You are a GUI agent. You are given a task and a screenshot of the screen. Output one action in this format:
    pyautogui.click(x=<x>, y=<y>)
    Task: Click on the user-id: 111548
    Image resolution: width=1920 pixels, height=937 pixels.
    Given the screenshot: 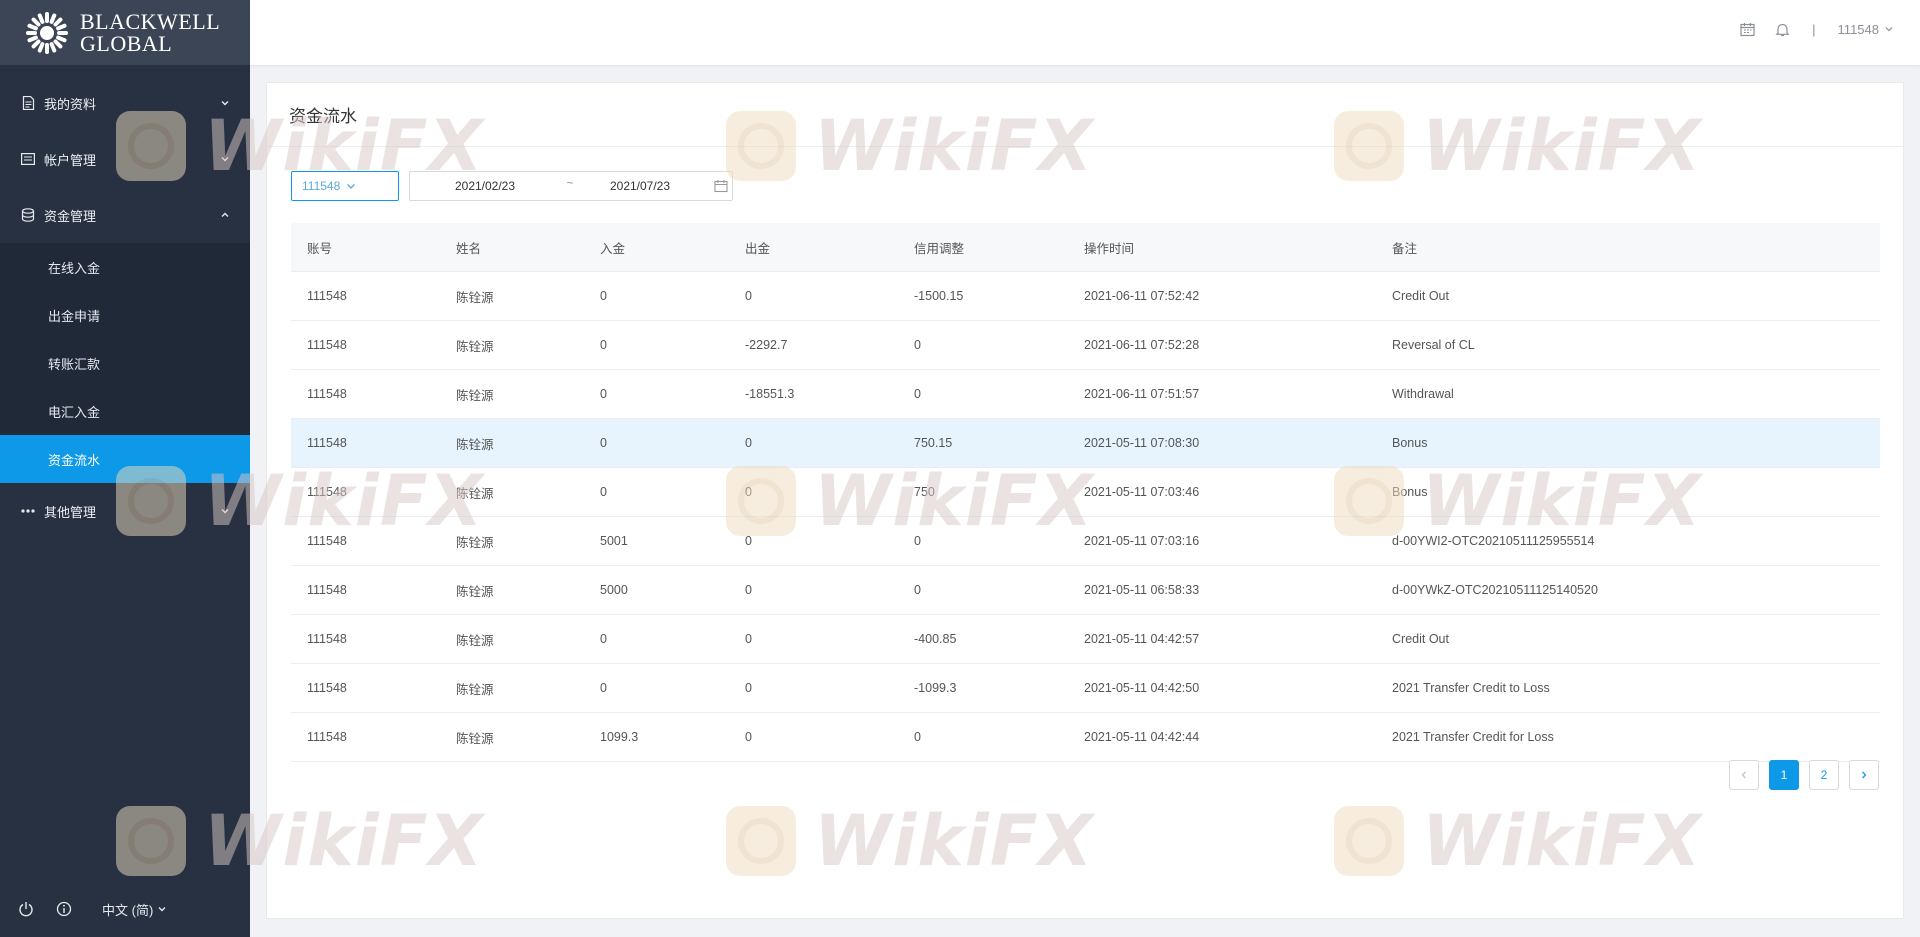 What is the action you would take?
    pyautogui.click(x=1858, y=29)
    